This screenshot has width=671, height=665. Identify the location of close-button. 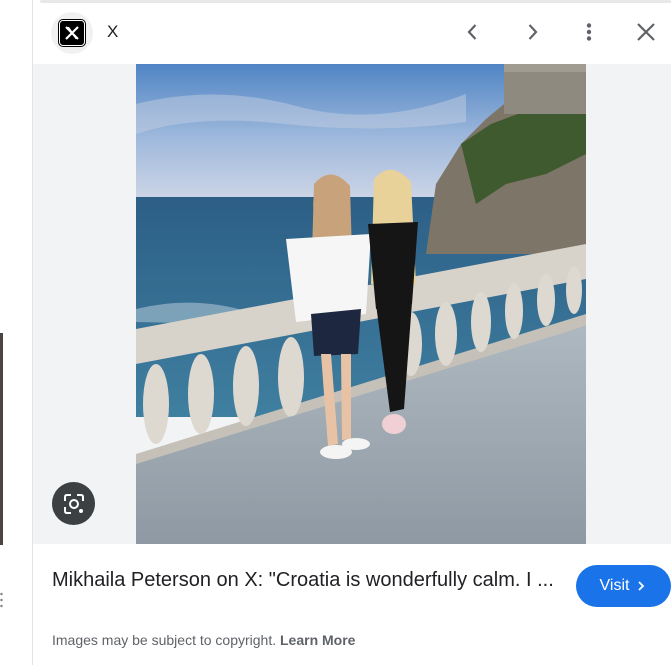
(646, 32).